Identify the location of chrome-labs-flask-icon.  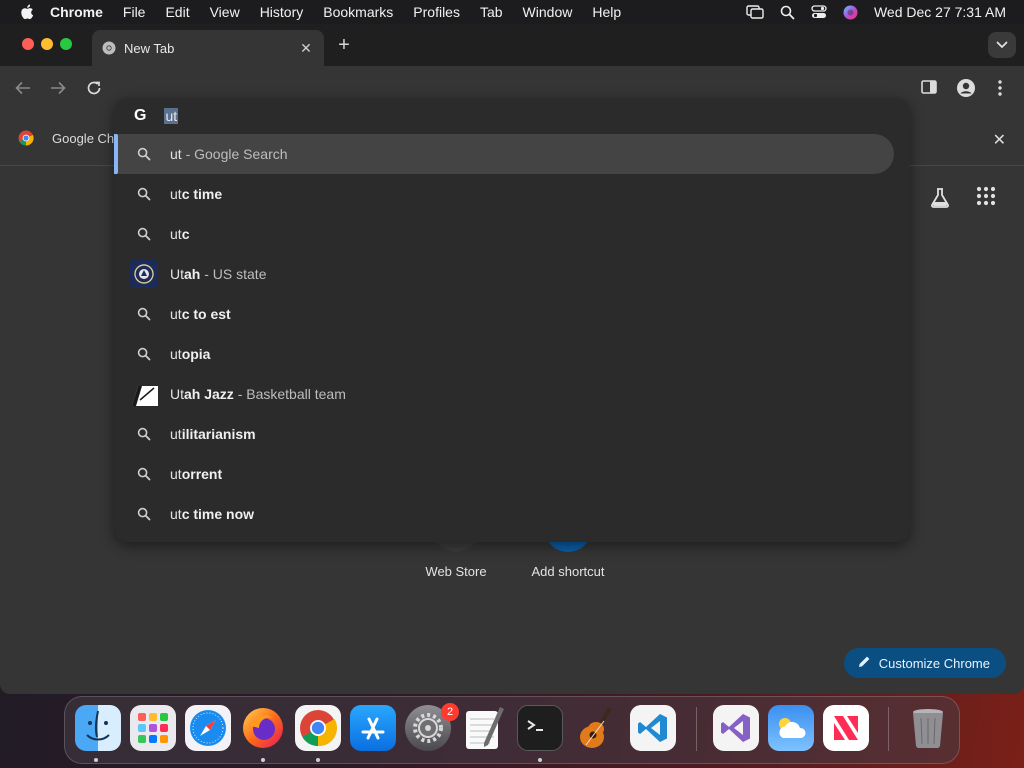
(940, 198).